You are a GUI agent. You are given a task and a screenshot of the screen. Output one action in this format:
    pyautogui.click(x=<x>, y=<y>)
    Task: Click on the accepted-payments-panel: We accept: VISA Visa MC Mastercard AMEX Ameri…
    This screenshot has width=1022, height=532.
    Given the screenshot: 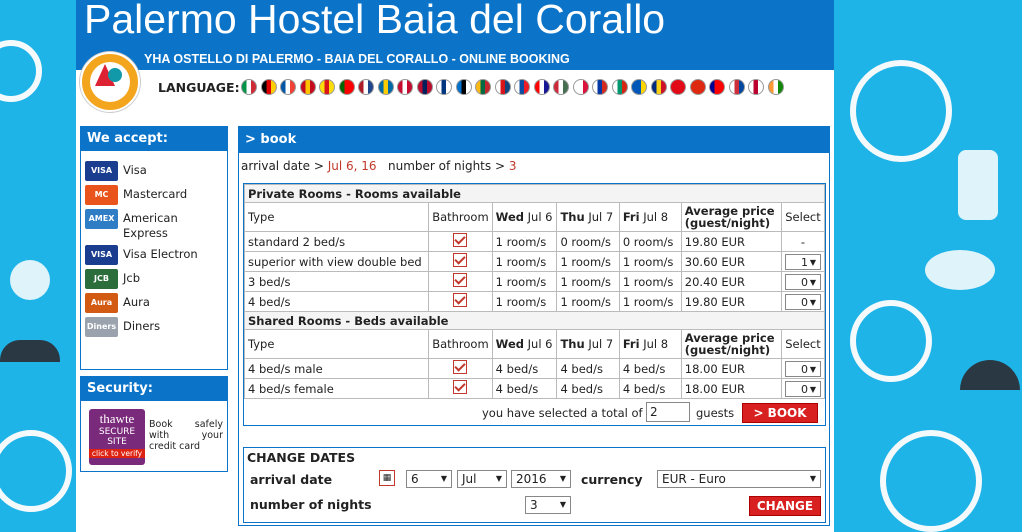 What is the action you would take?
    pyautogui.click(x=154, y=248)
    